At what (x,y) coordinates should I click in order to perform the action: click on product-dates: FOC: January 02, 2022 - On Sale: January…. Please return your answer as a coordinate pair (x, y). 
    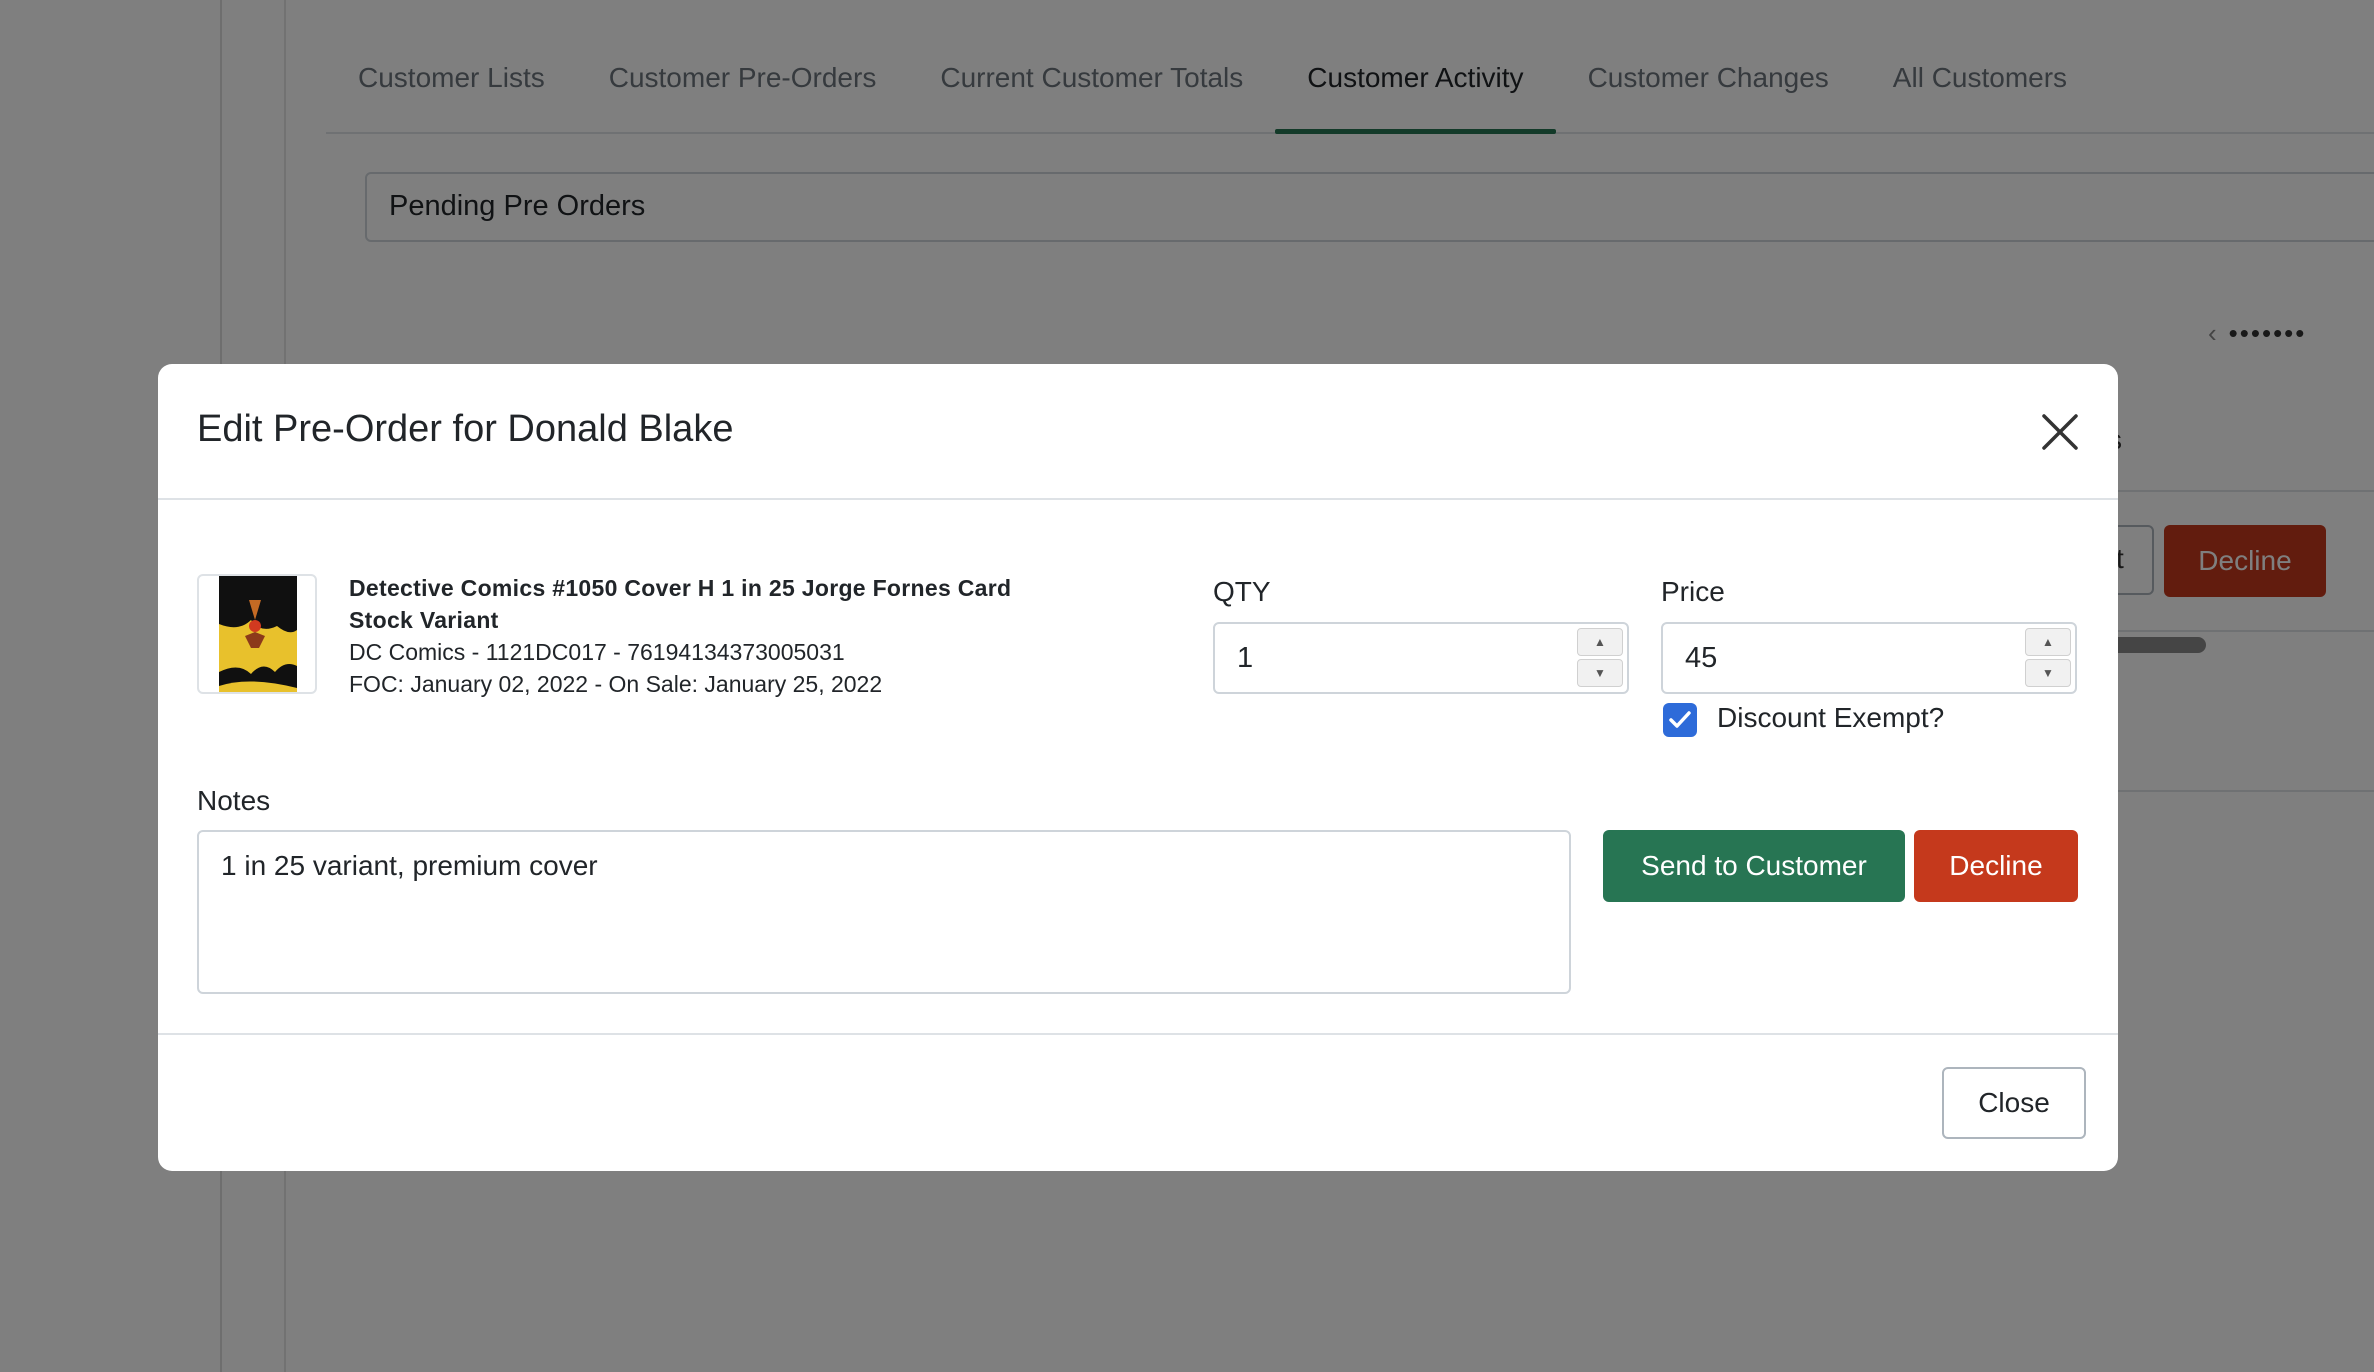
    Looking at the image, I should click on (616, 684).